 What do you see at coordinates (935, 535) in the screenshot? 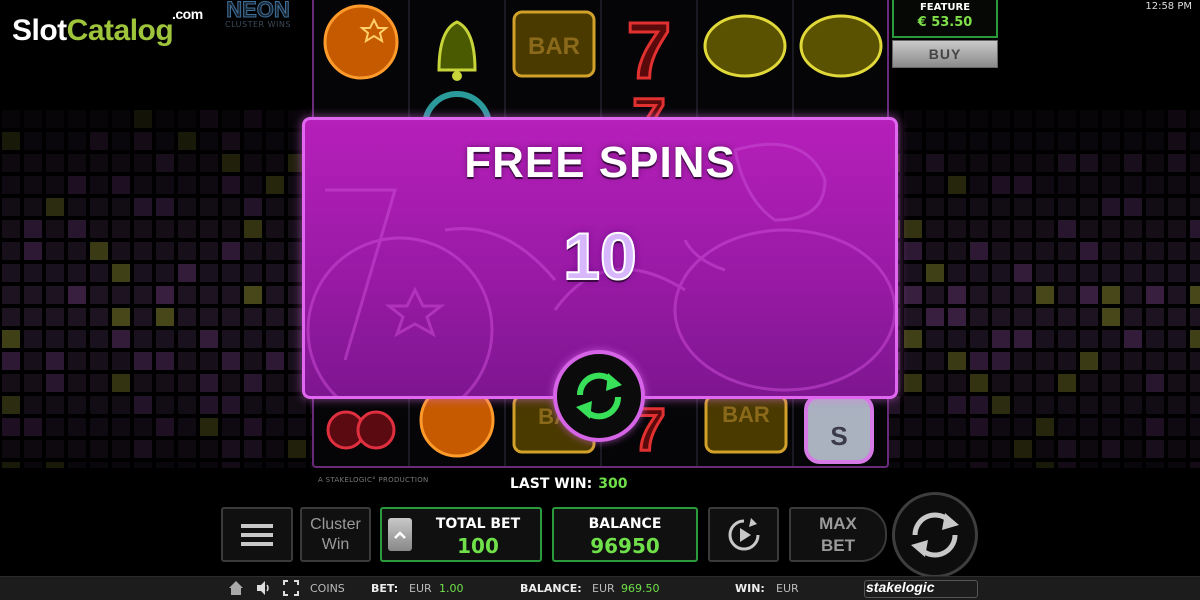
I see `spin-button` at bounding box center [935, 535].